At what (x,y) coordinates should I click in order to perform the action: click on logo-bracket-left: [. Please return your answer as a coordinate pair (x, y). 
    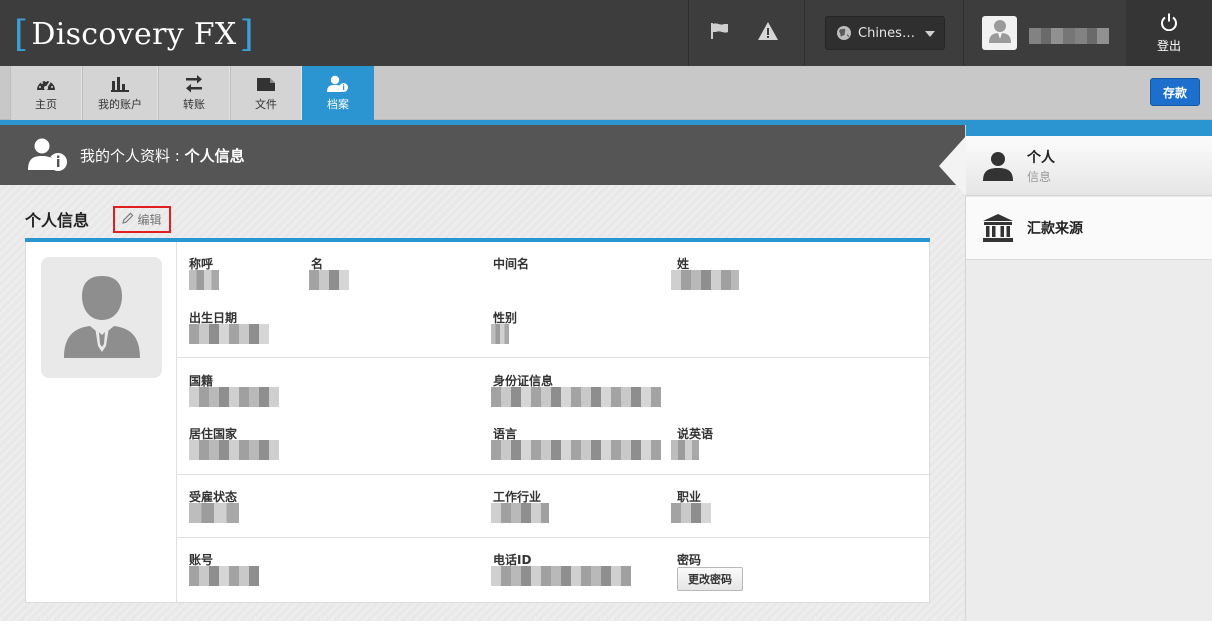
    Looking at the image, I should click on (21, 34).